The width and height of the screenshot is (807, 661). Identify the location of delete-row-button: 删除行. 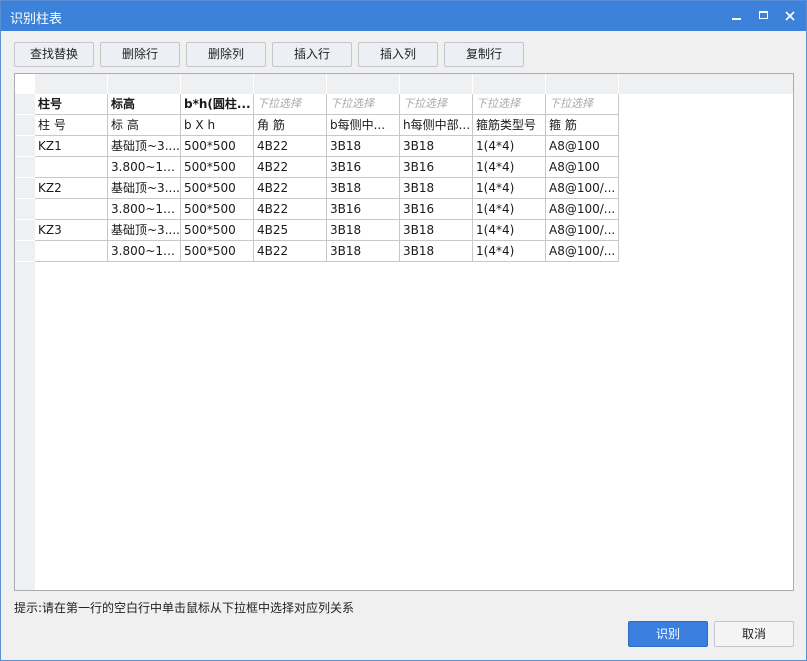
(140, 54).